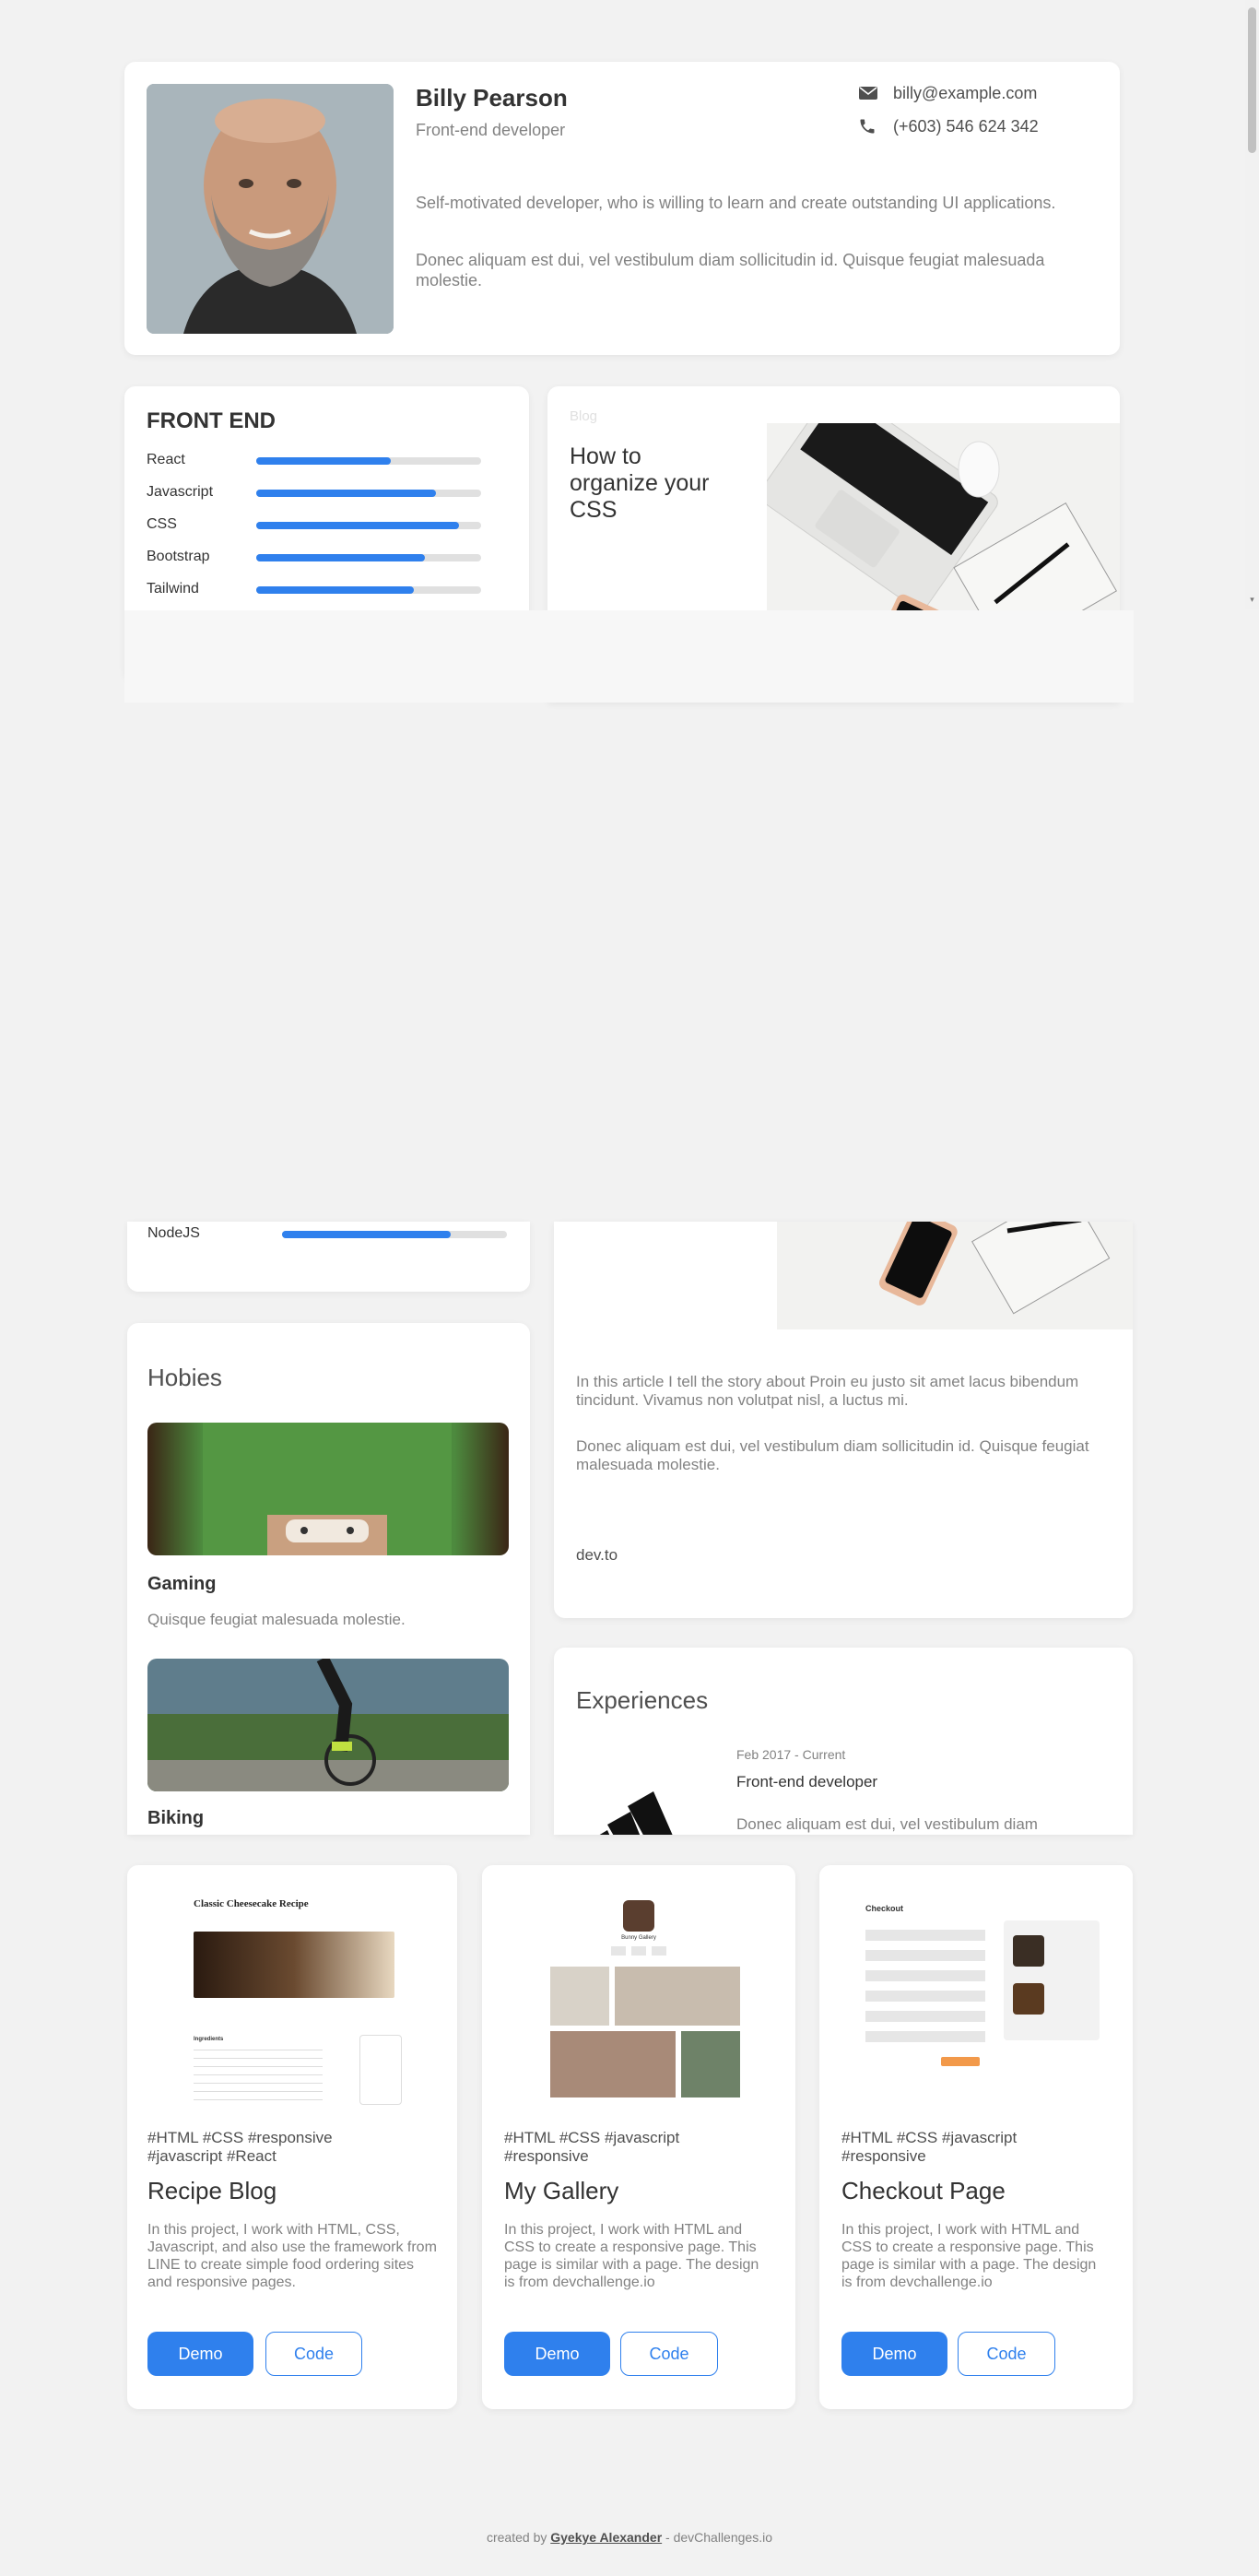 This screenshot has height=2576, width=1259. What do you see at coordinates (258, 2077) in the screenshot?
I see `thumb-lines` at bounding box center [258, 2077].